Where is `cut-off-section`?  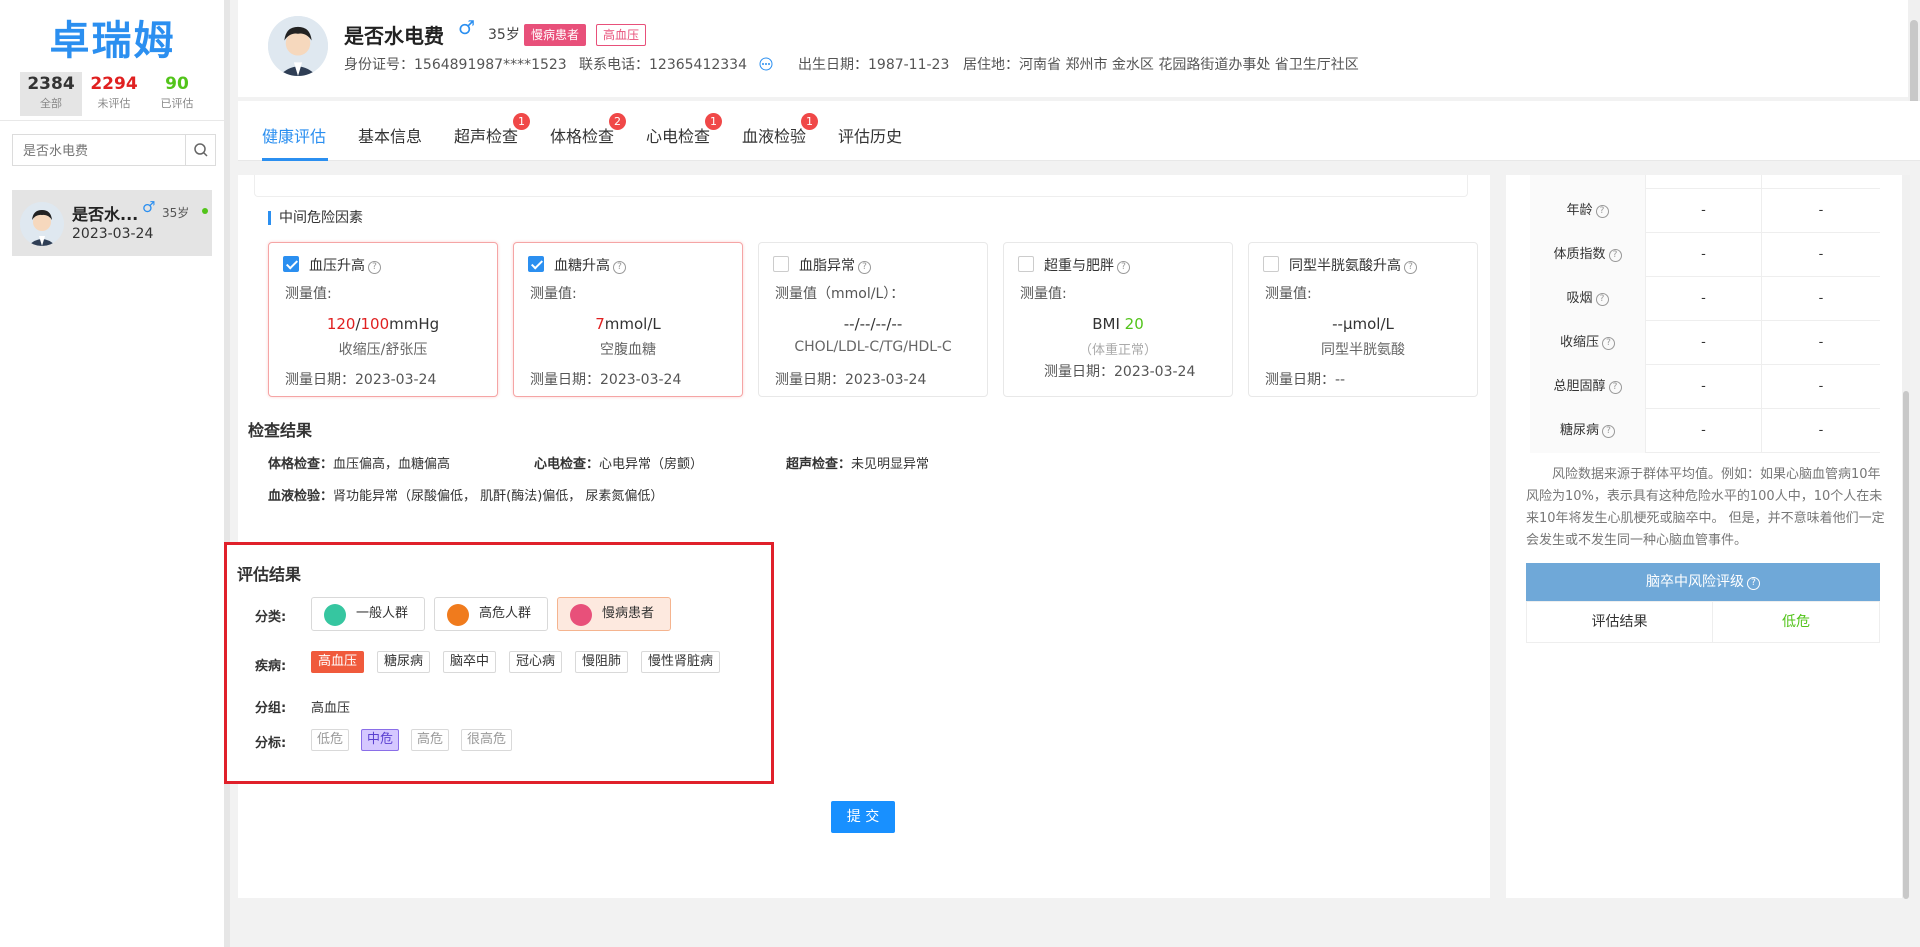
cut-off-section is located at coordinates (861, 186).